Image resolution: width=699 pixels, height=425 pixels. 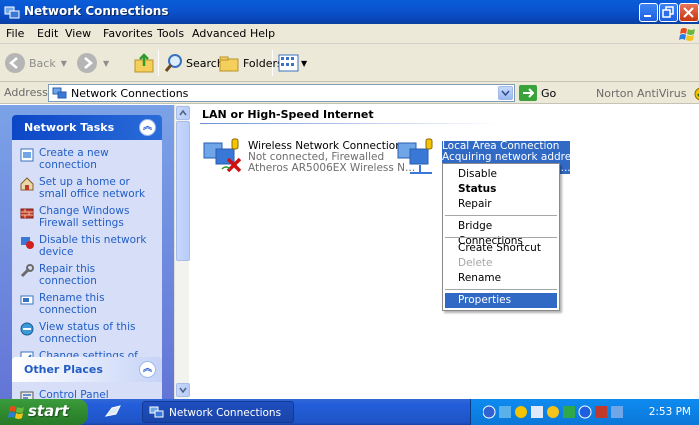 What do you see at coordinates (501, 289) in the screenshot?
I see `menu-separator` at bounding box center [501, 289].